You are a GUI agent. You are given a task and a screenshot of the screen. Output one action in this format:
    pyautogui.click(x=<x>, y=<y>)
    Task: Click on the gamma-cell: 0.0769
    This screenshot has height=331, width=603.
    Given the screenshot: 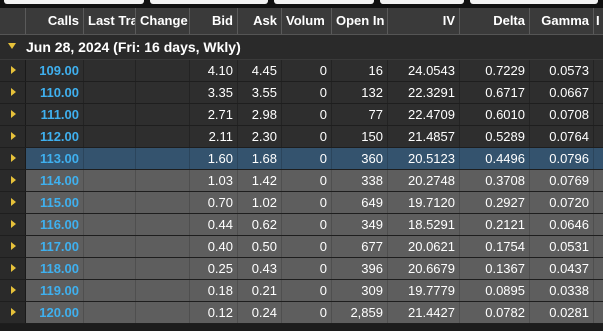 What is the action you would take?
    pyautogui.click(x=562, y=180)
    